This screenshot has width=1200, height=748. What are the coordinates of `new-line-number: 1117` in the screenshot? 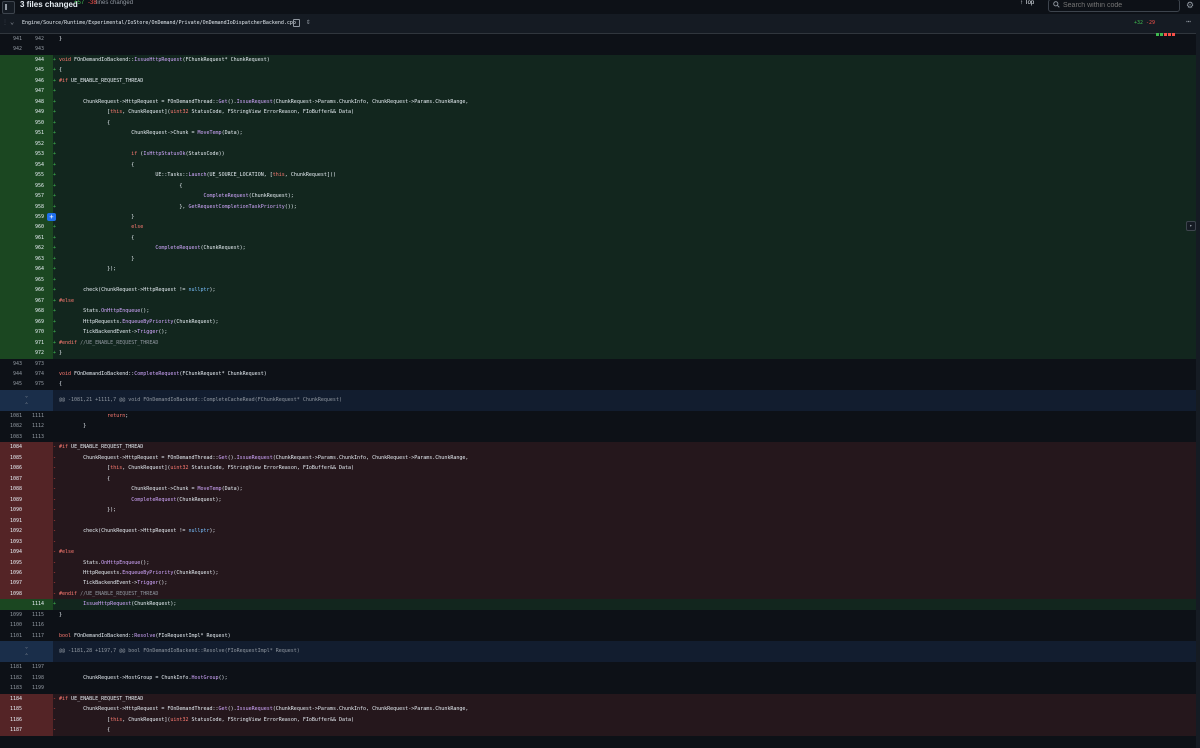 It's located at (33, 636).